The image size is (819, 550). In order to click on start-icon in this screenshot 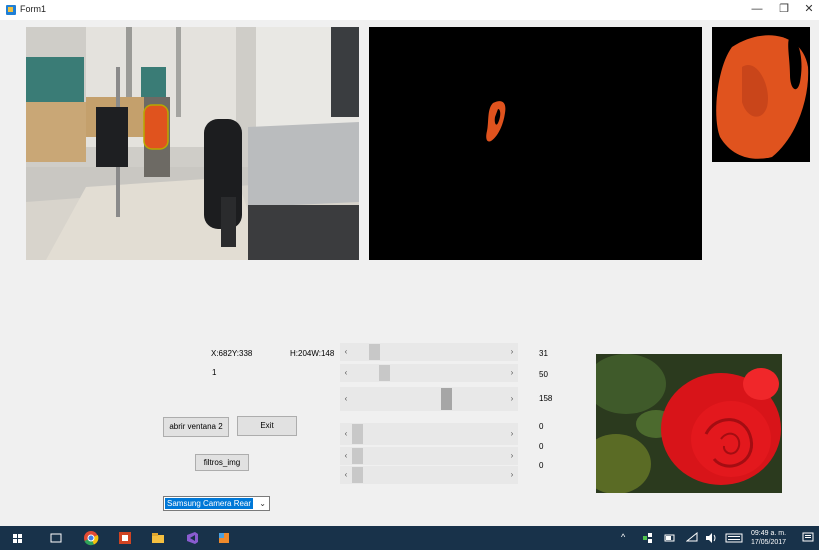, I will do `click(18, 538)`.